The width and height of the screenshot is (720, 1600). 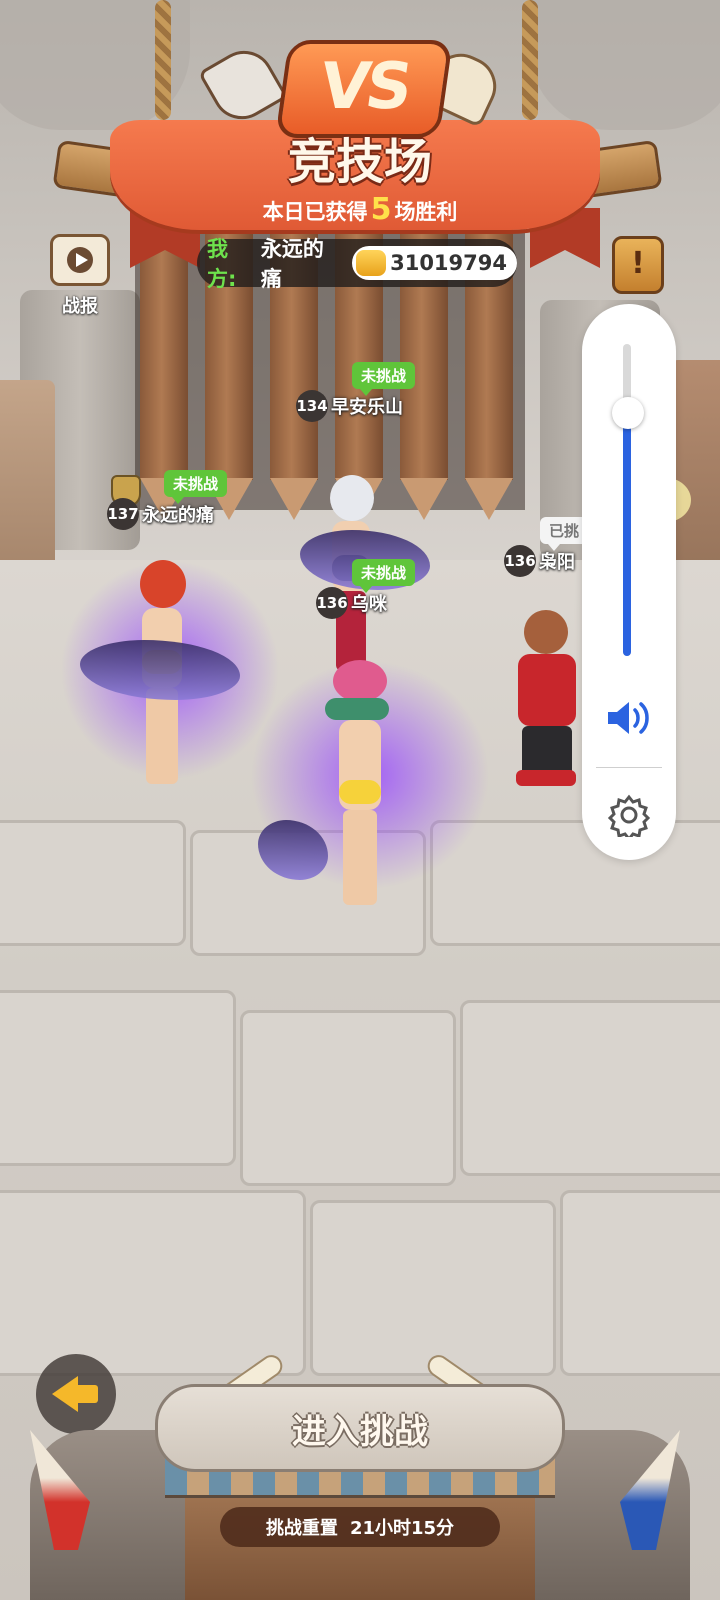 I want to click on daily-wins-suffix: 场胜利, so click(x=426, y=212).